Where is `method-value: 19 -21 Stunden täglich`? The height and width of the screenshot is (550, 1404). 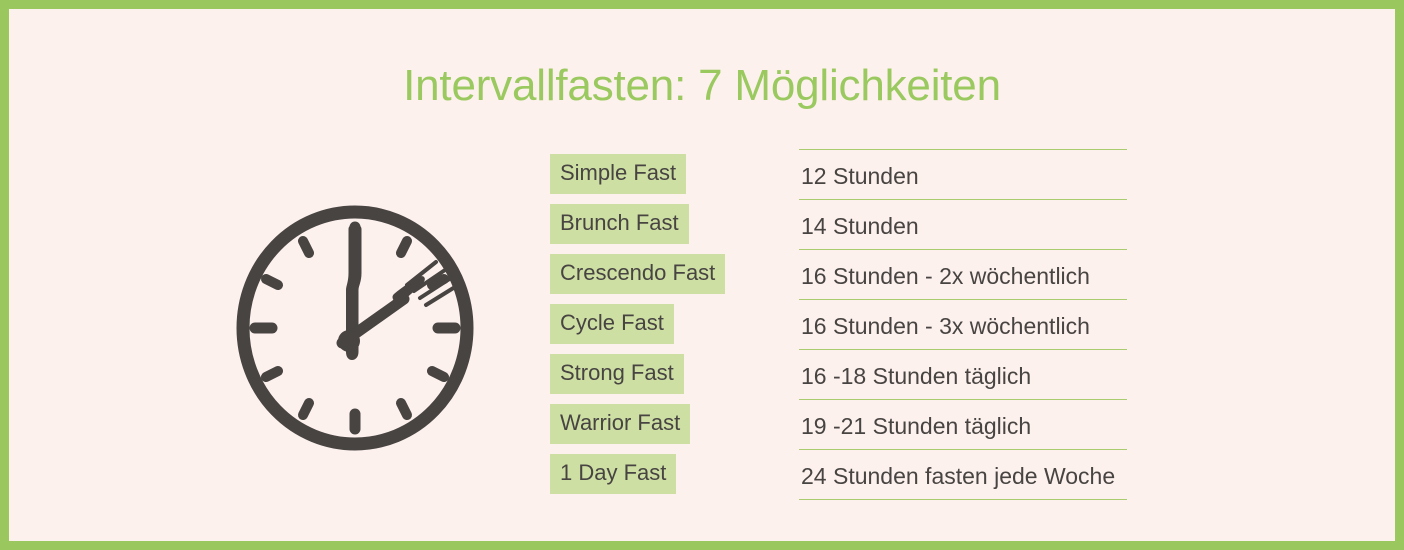
method-value: 19 -21 Stunden täglich is located at coordinates (916, 425).